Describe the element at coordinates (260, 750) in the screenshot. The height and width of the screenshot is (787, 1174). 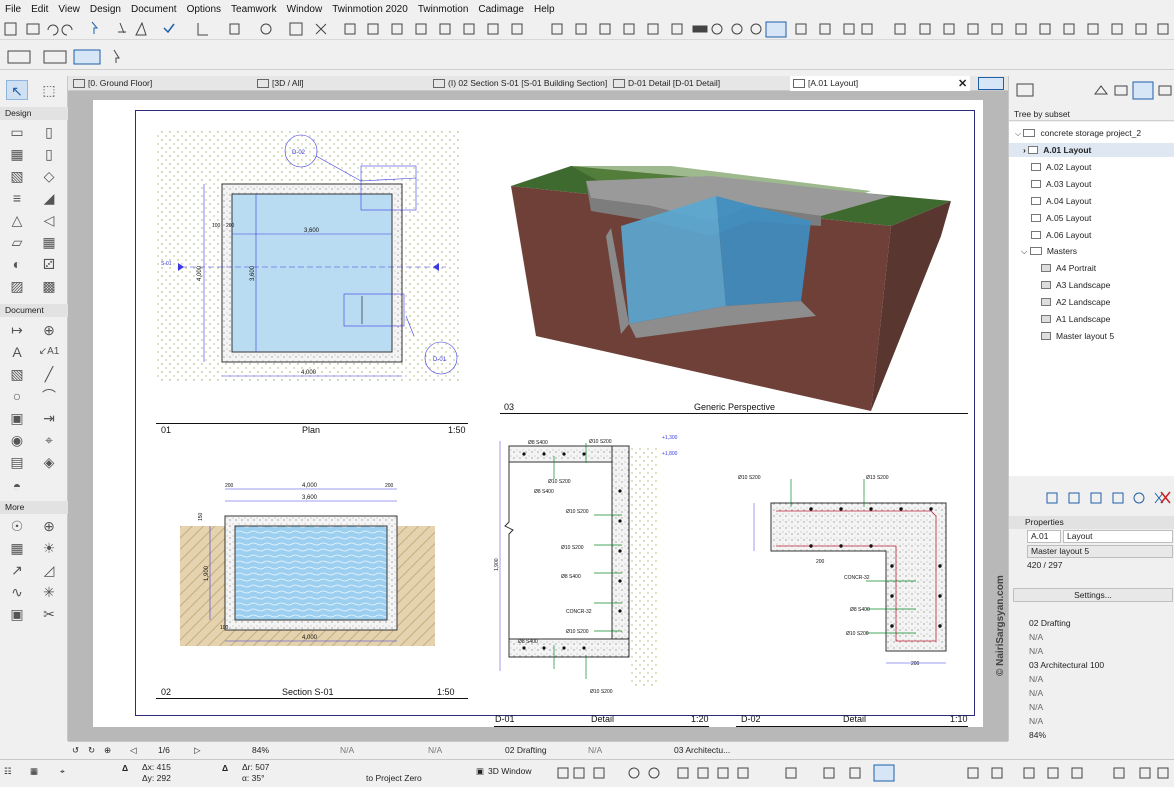
I see `zoom-level: 84%` at that location.